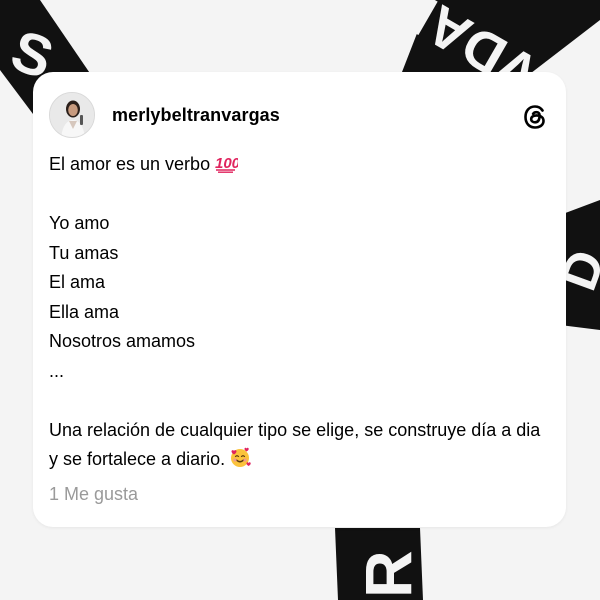  Describe the element at coordinates (84, 311) in the screenshot. I see `post-line: Ella ama` at that location.